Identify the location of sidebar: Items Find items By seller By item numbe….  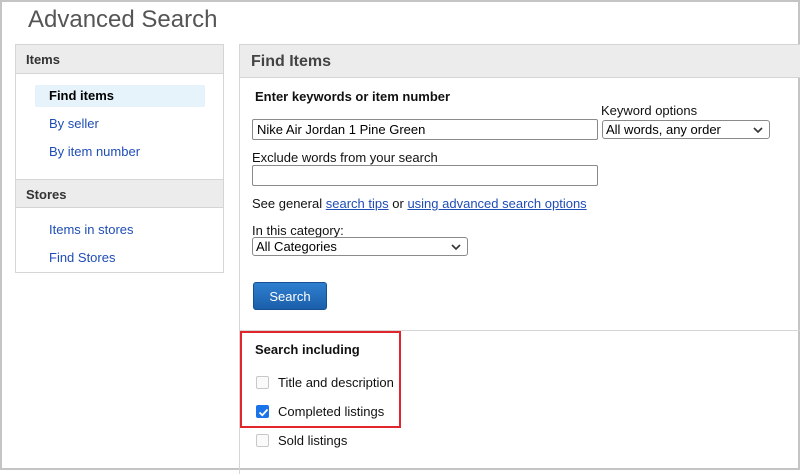
(119, 158).